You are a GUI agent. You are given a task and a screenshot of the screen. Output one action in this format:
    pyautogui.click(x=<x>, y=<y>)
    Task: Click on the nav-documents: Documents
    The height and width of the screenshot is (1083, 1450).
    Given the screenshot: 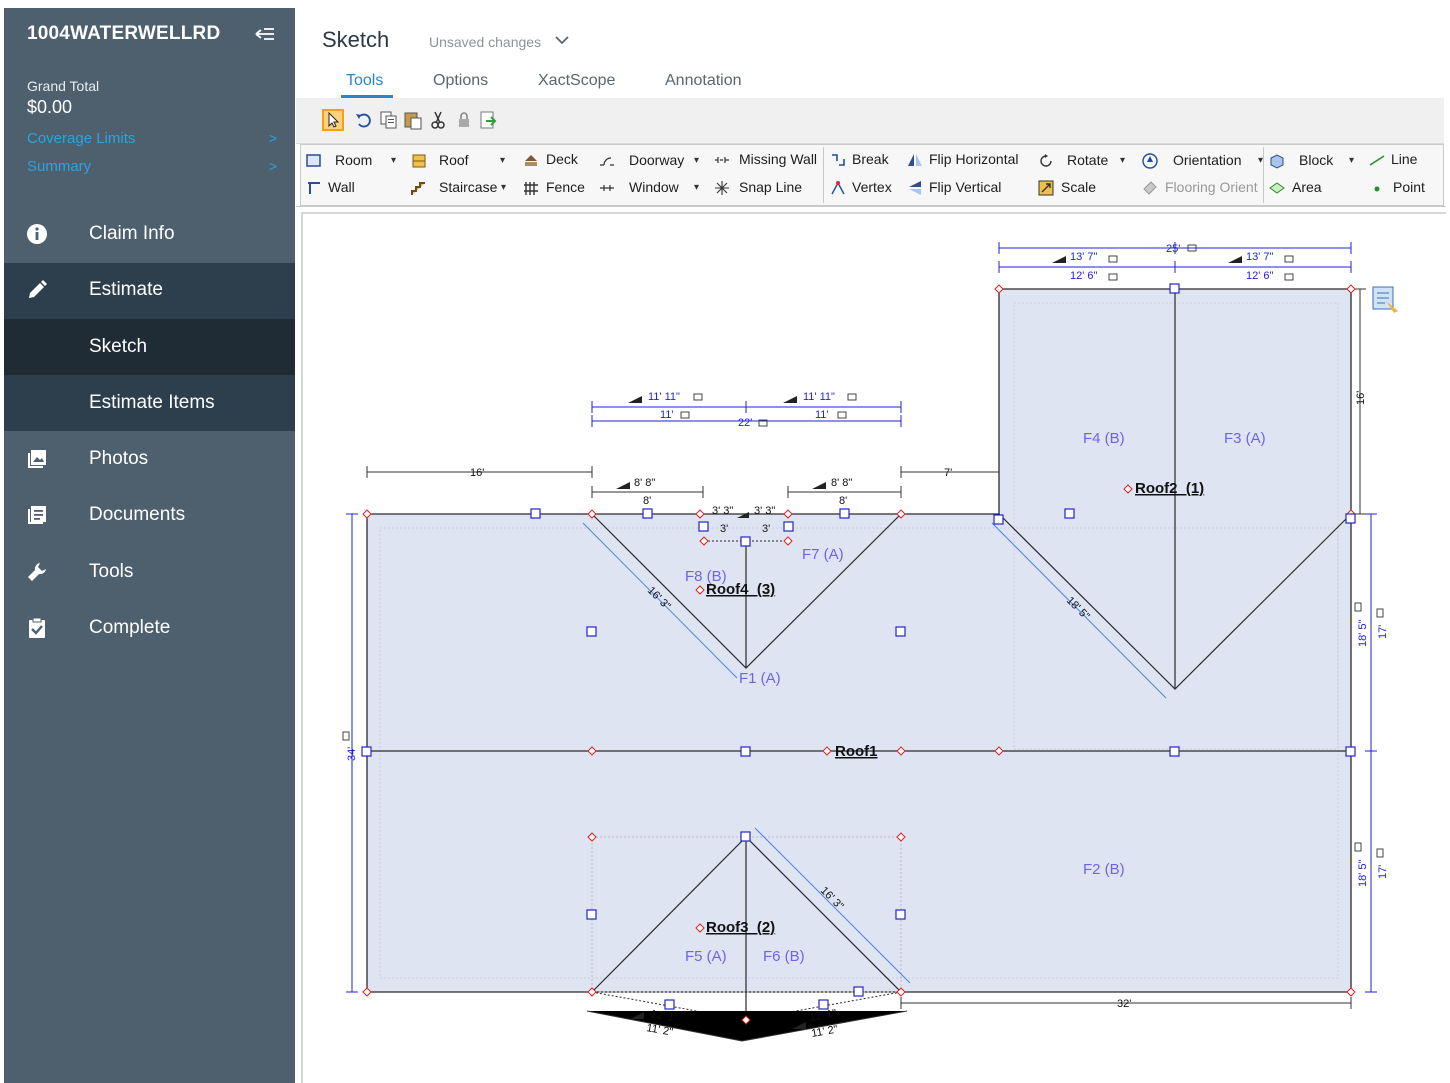 What is the action you would take?
    pyautogui.click(x=149, y=516)
    